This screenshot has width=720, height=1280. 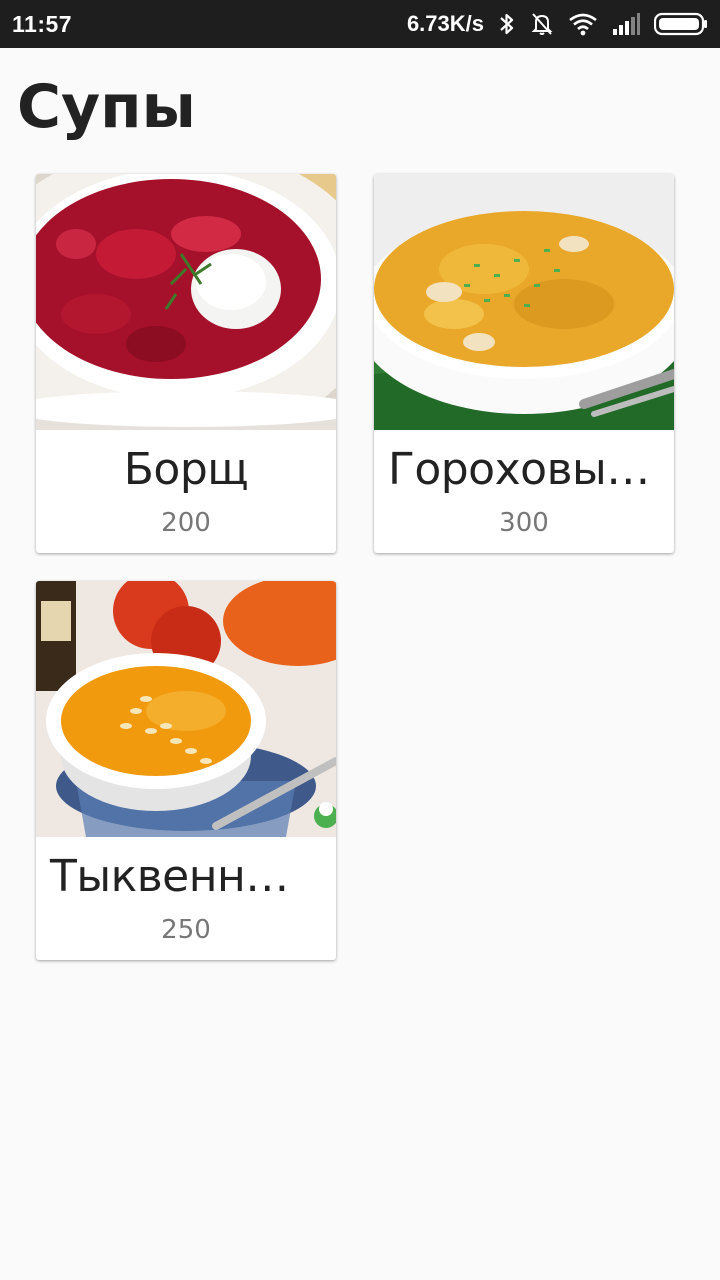 What do you see at coordinates (524, 302) in the screenshot?
I see `pea-soup-photo` at bounding box center [524, 302].